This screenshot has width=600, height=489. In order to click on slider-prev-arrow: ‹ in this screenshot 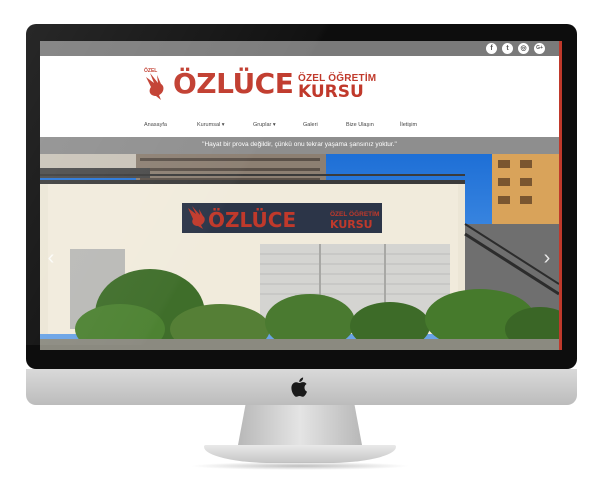, I will do `click(51, 258)`.